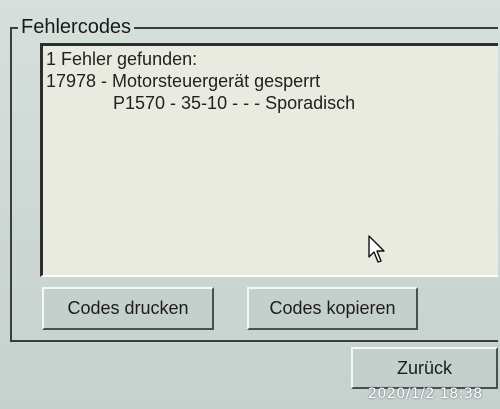 This screenshot has height=409, width=500. Describe the element at coordinates (332, 308) in the screenshot. I see `copy-codes-button: Codes kopieren` at that location.